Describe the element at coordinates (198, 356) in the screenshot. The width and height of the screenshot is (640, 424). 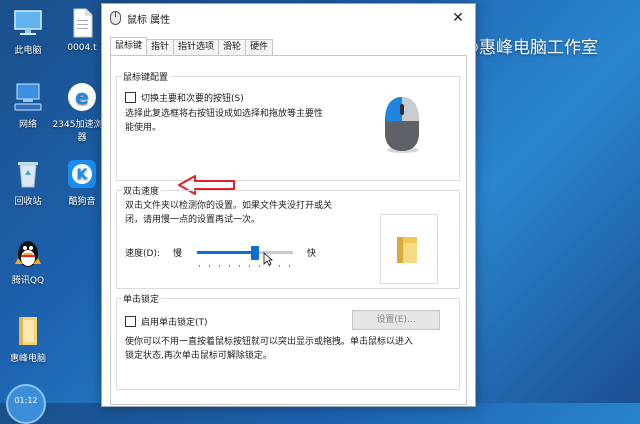
I see `click-lock-desc-line2: 锁定状态,再次单击鼠标可解除锁定。` at that location.